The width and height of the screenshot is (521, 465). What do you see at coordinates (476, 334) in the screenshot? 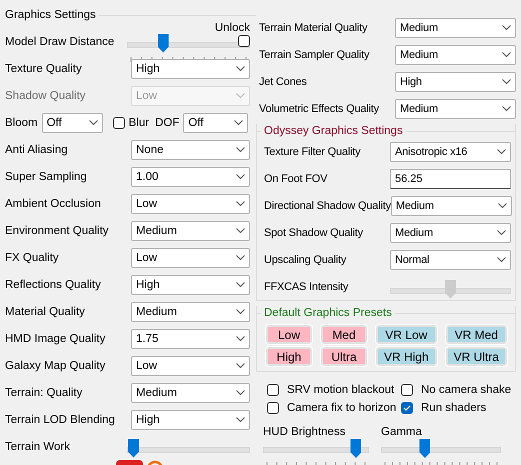
I see `preset-button: VR Med` at bounding box center [476, 334].